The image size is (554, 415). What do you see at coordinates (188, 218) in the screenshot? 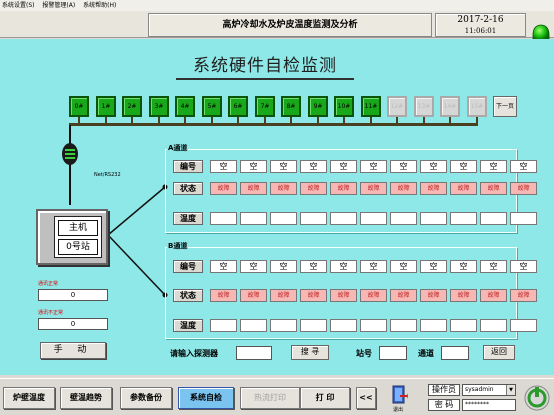
I see `channel-a-temp-label: 温度` at bounding box center [188, 218].